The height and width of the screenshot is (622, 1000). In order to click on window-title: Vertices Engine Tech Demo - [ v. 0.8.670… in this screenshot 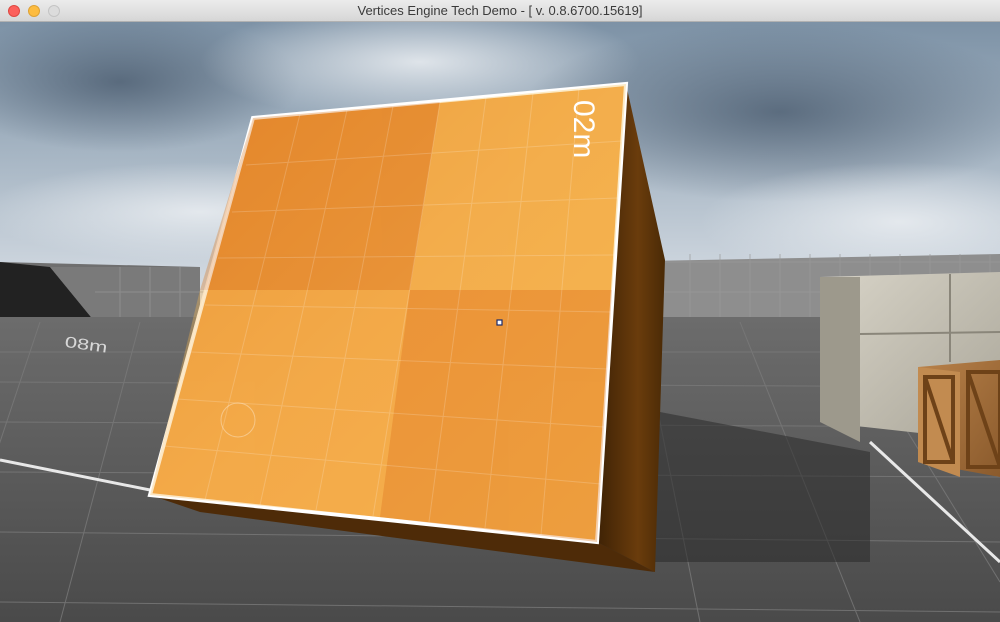, I will do `click(500, 10)`.